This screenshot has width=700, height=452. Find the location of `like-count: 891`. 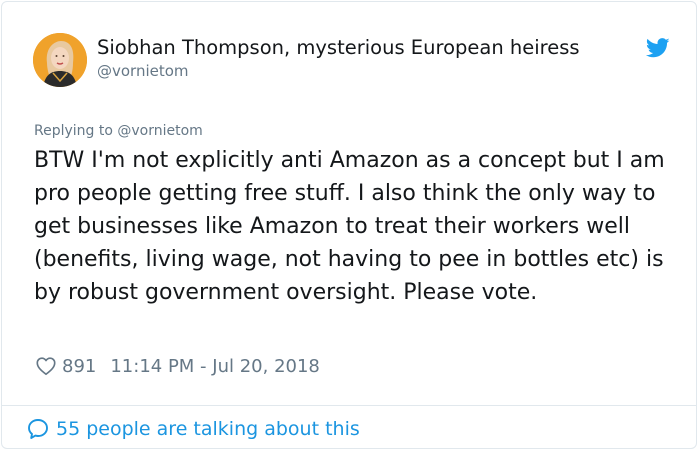

like-count: 891 is located at coordinates (79, 366).